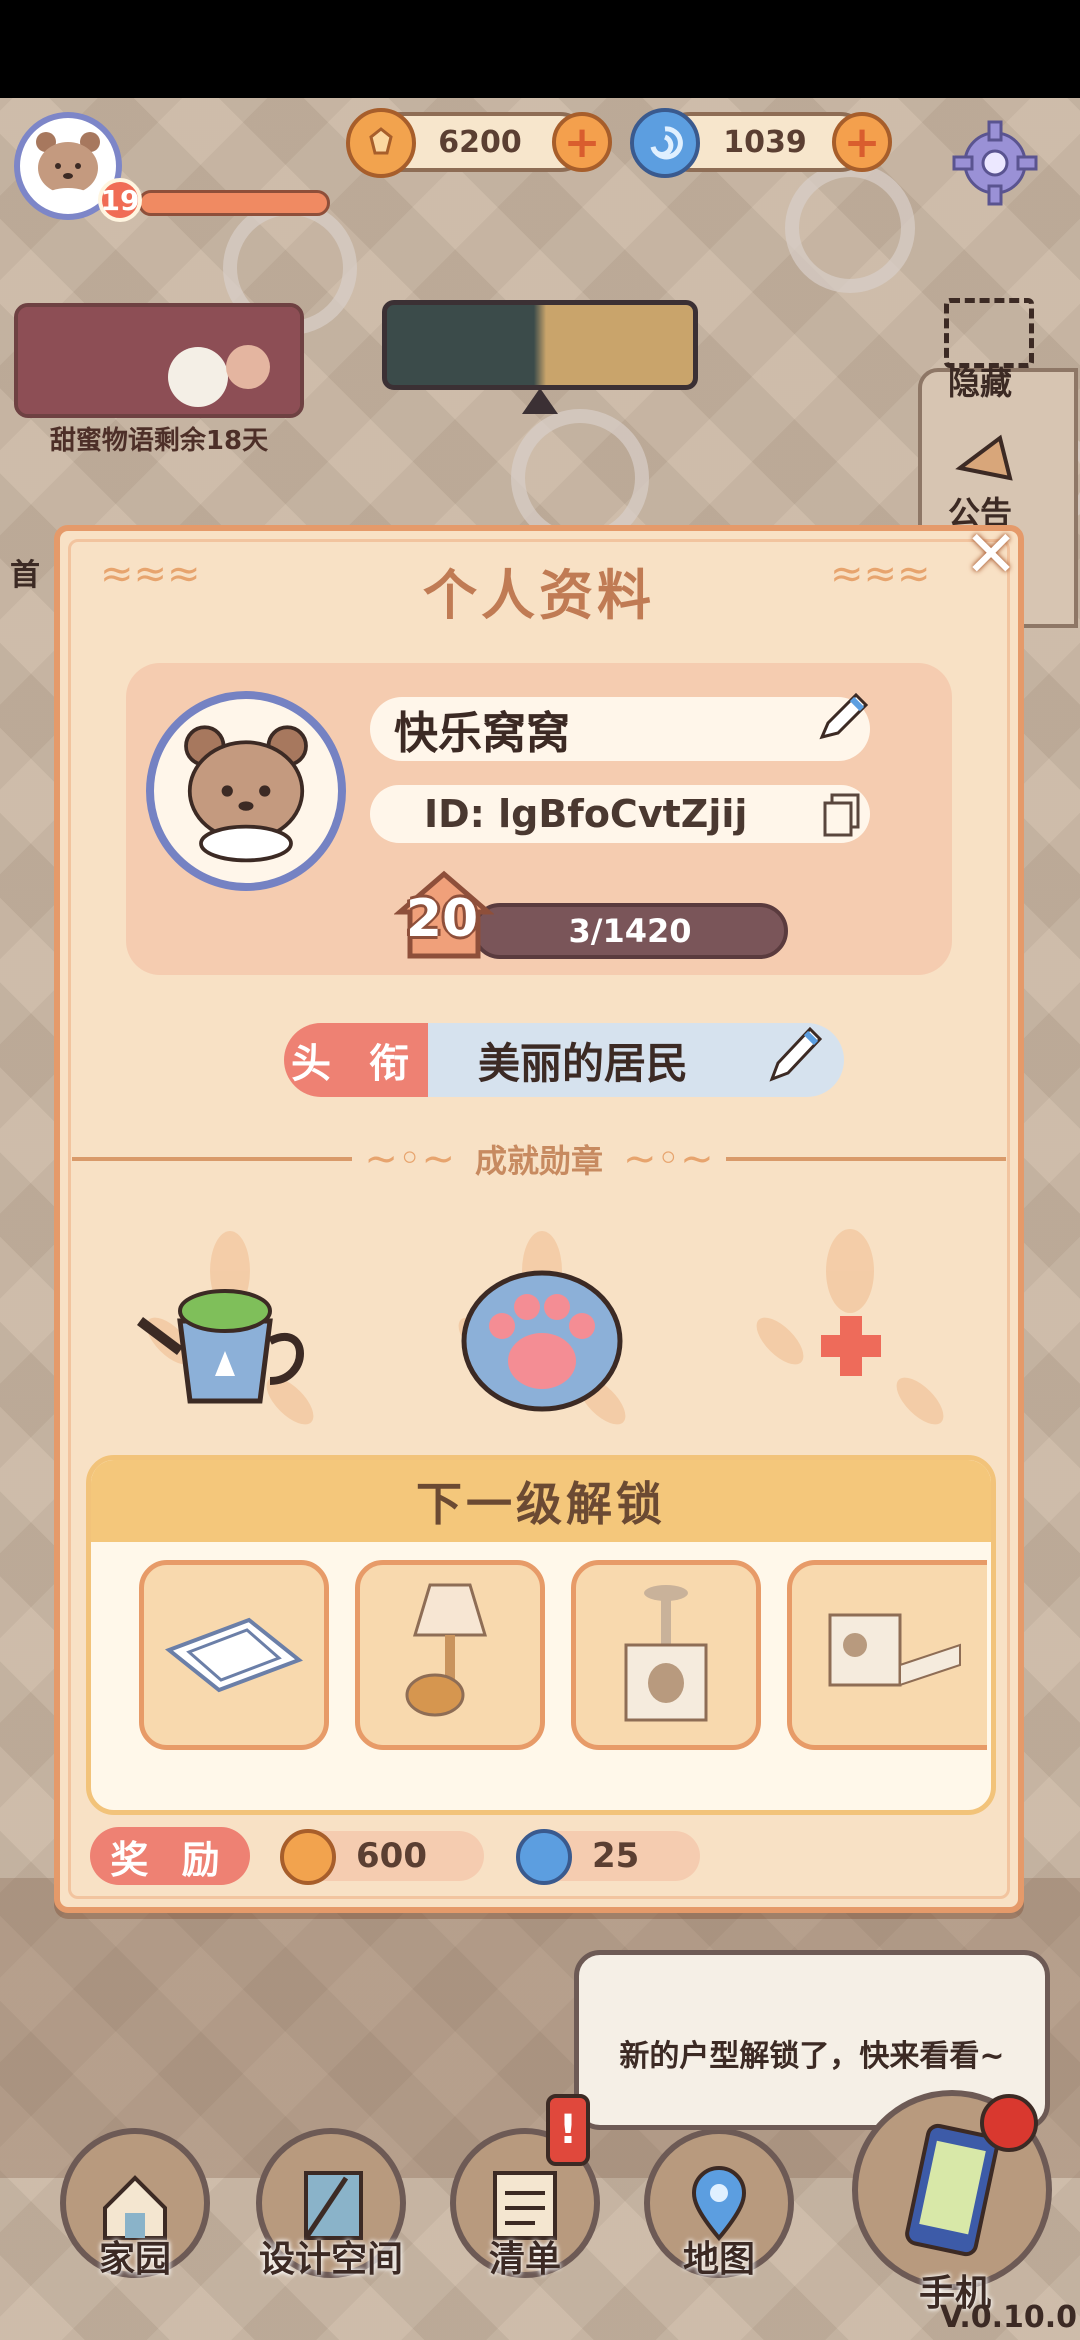 The image size is (1080, 2340). Describe the element at coordinates (719, 2256) in the screenshot. I see `map-label: 地图` at that location.